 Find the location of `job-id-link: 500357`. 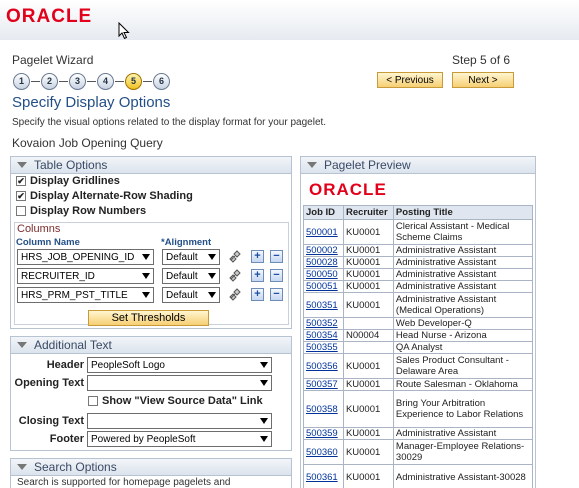

job-id-link: 500357 is located at coordinates (322, 384).